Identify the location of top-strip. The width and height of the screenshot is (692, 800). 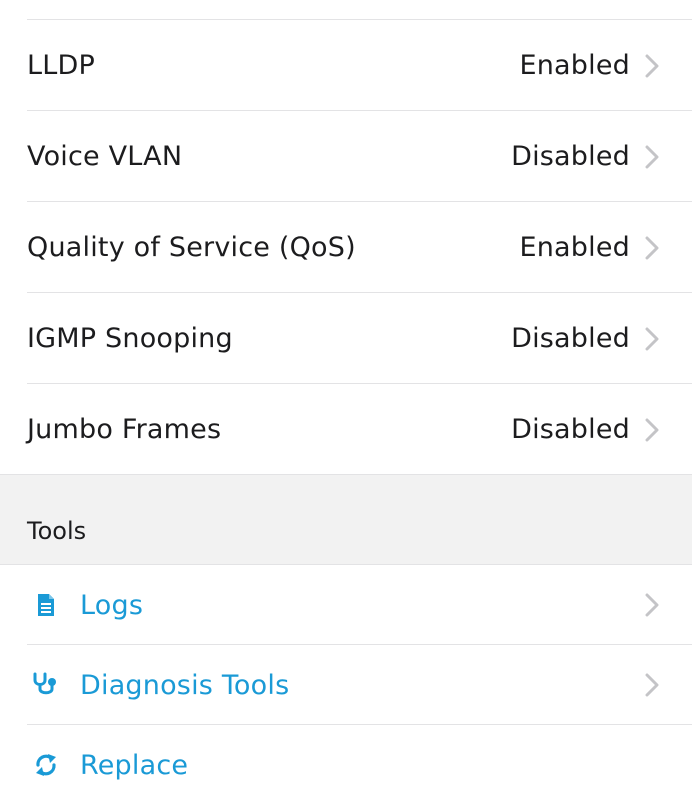
(346, 10).